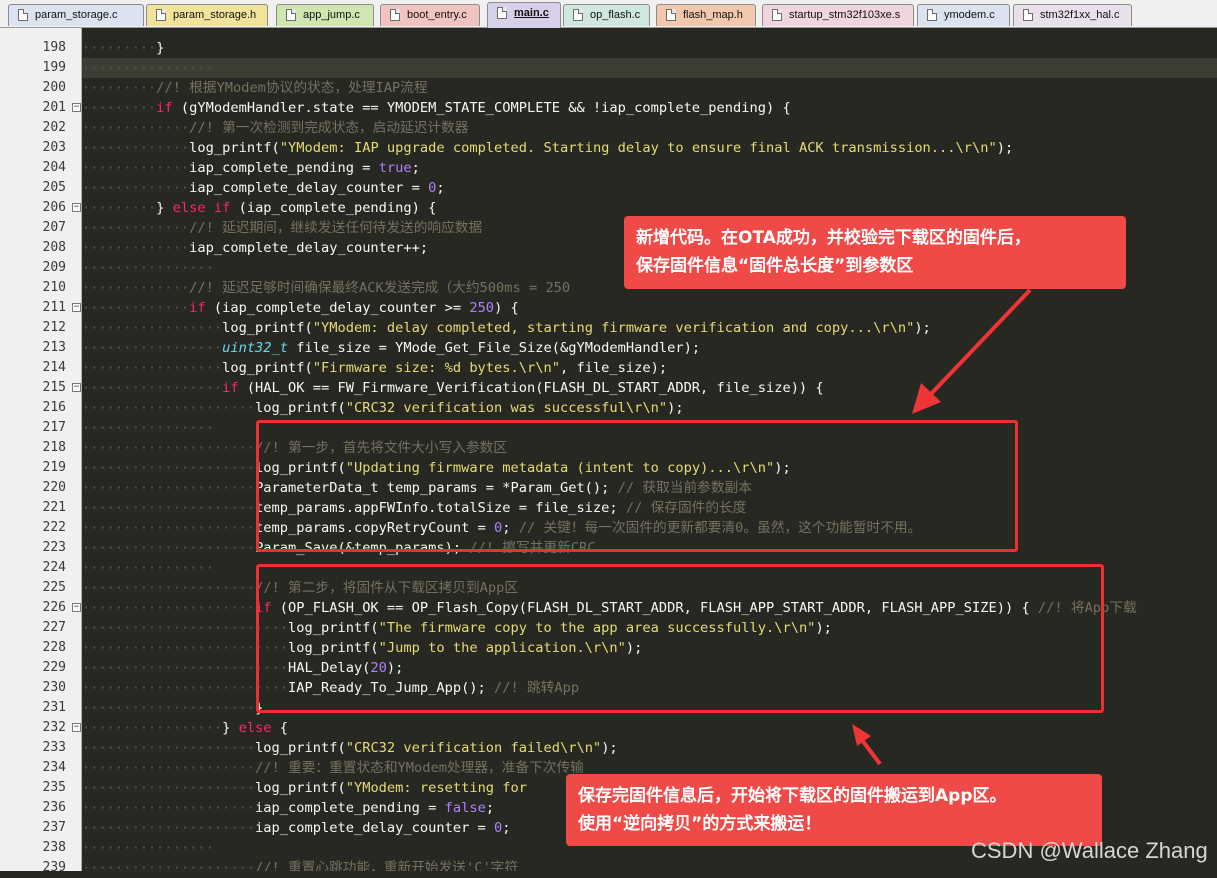 This screenshot has width=1217, height=878. What do you see at coordinates (1072, 15) in the screenshot?
I see `tab-stm32f1xx-hal-c: stm32f1xx_hal.c` at bounding box center [1072, 15].